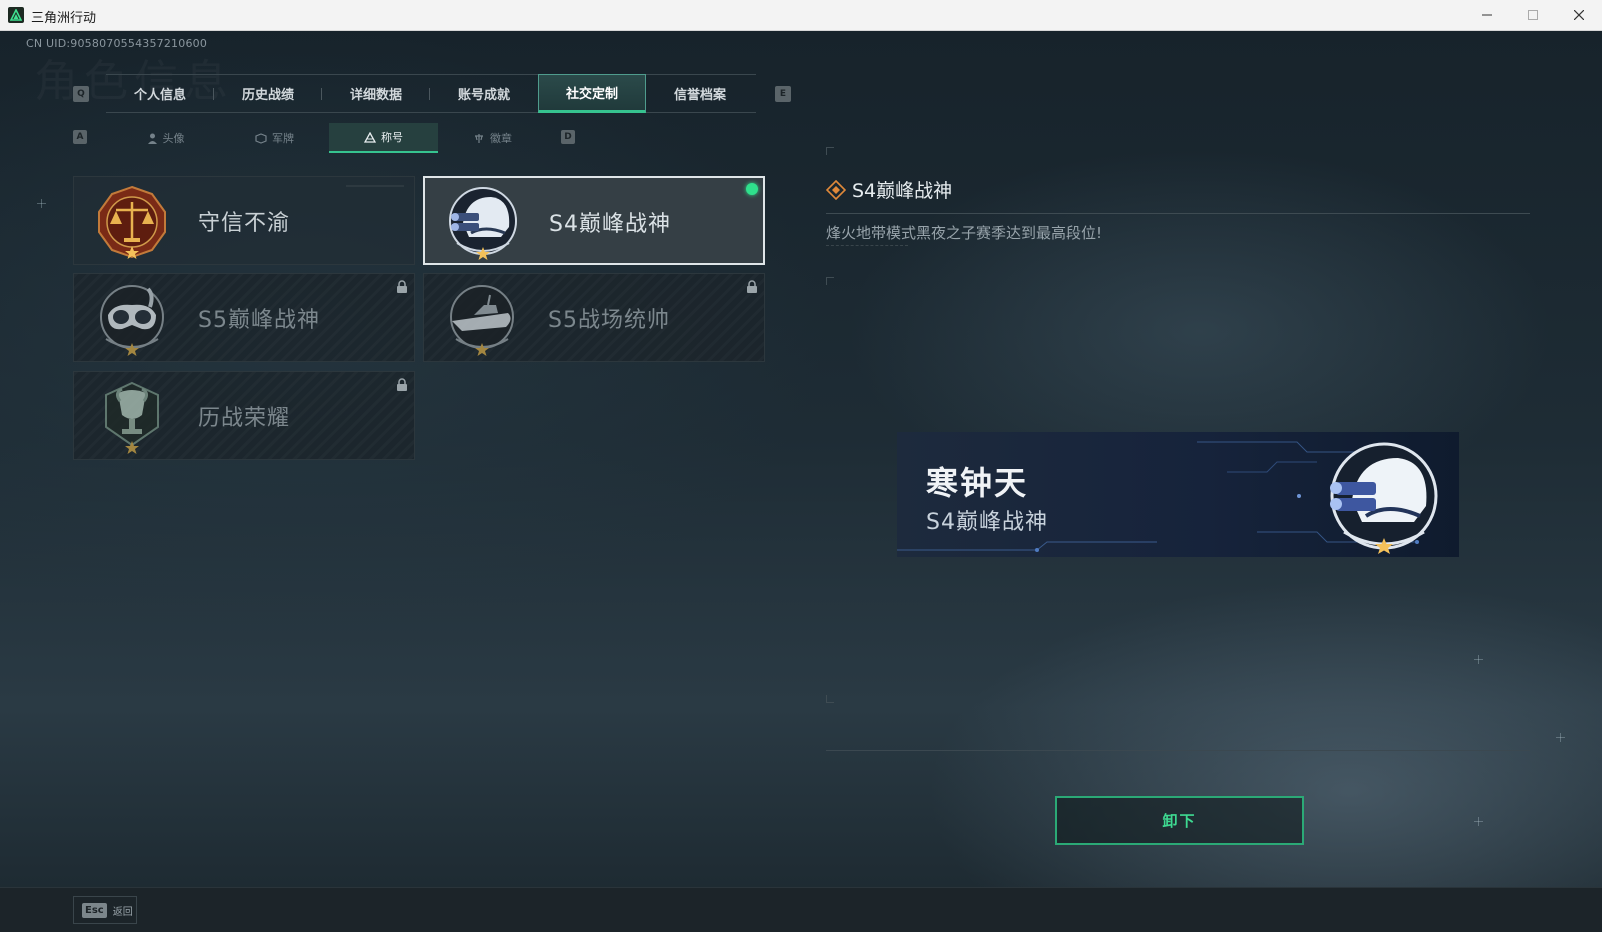  What do you see at coordinates (479, 138) in the screenshot?
I see `emblem-icon` at bounding box center [479, 138].